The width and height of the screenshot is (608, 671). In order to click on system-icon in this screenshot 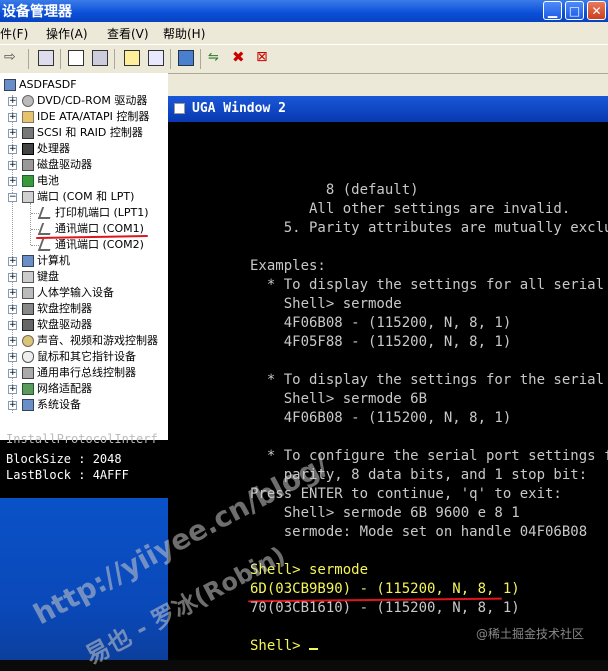, I will do `click(28, 405)`.